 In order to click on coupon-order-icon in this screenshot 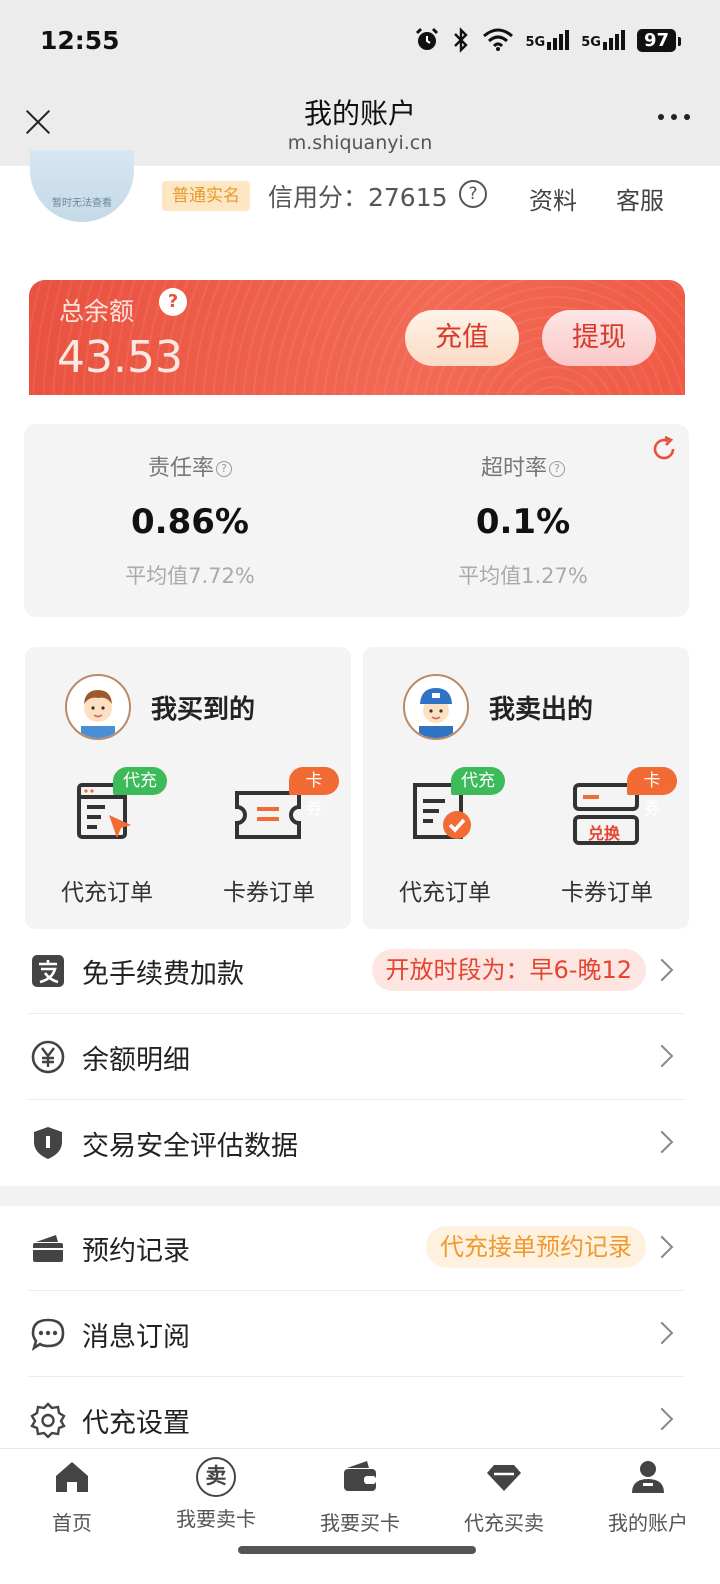, I will do `click(268, 815)`.